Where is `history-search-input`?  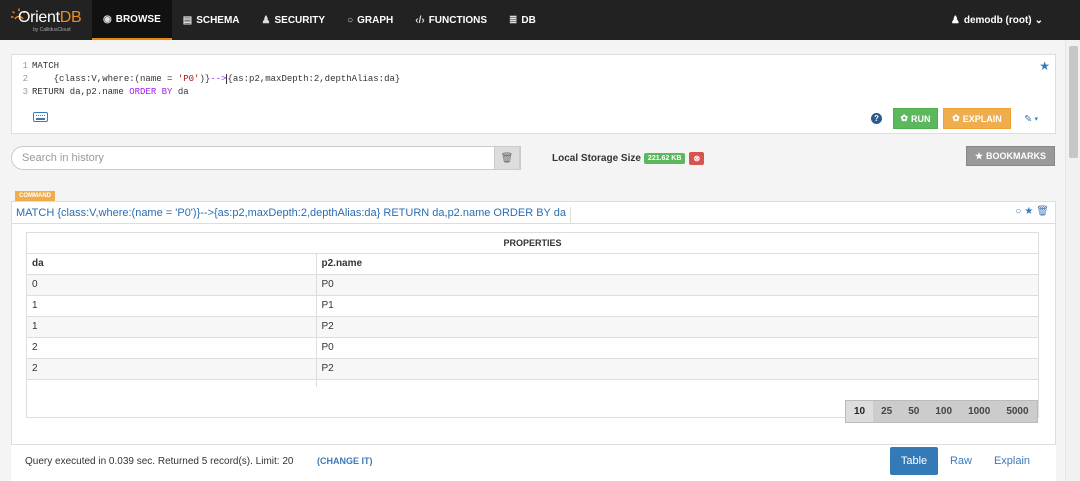 history-search-input is located at coordinates (257, 158).